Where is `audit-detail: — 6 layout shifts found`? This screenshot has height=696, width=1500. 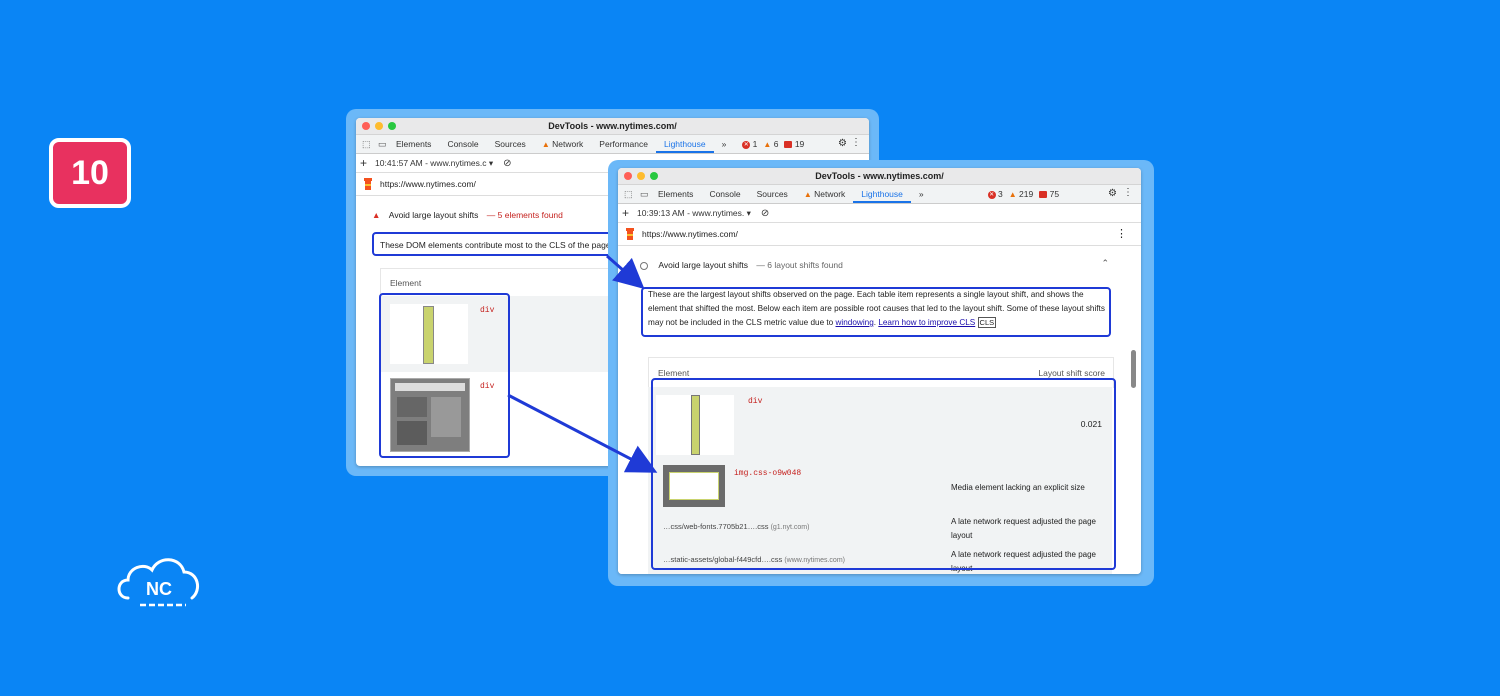 audit-detail: — 6 layout shifts found is located at coordinates (799, 265).